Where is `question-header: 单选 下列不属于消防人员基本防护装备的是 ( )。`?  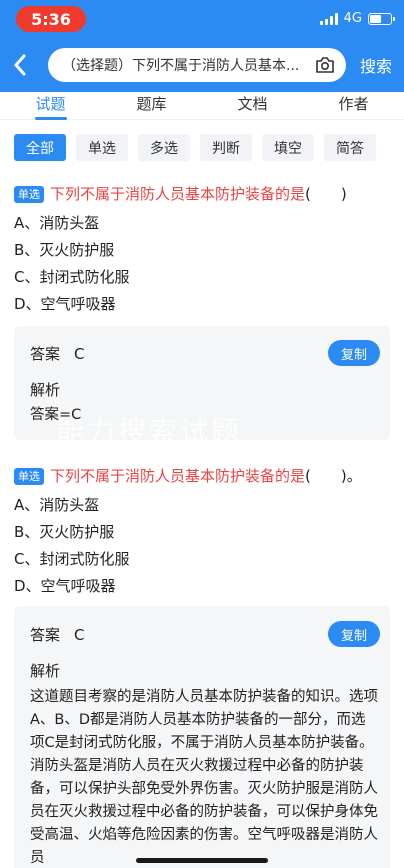 question-header: 单选 下列不属于消防人员基本防护装备的是 ( )。 is located at coordinates (204, 476).